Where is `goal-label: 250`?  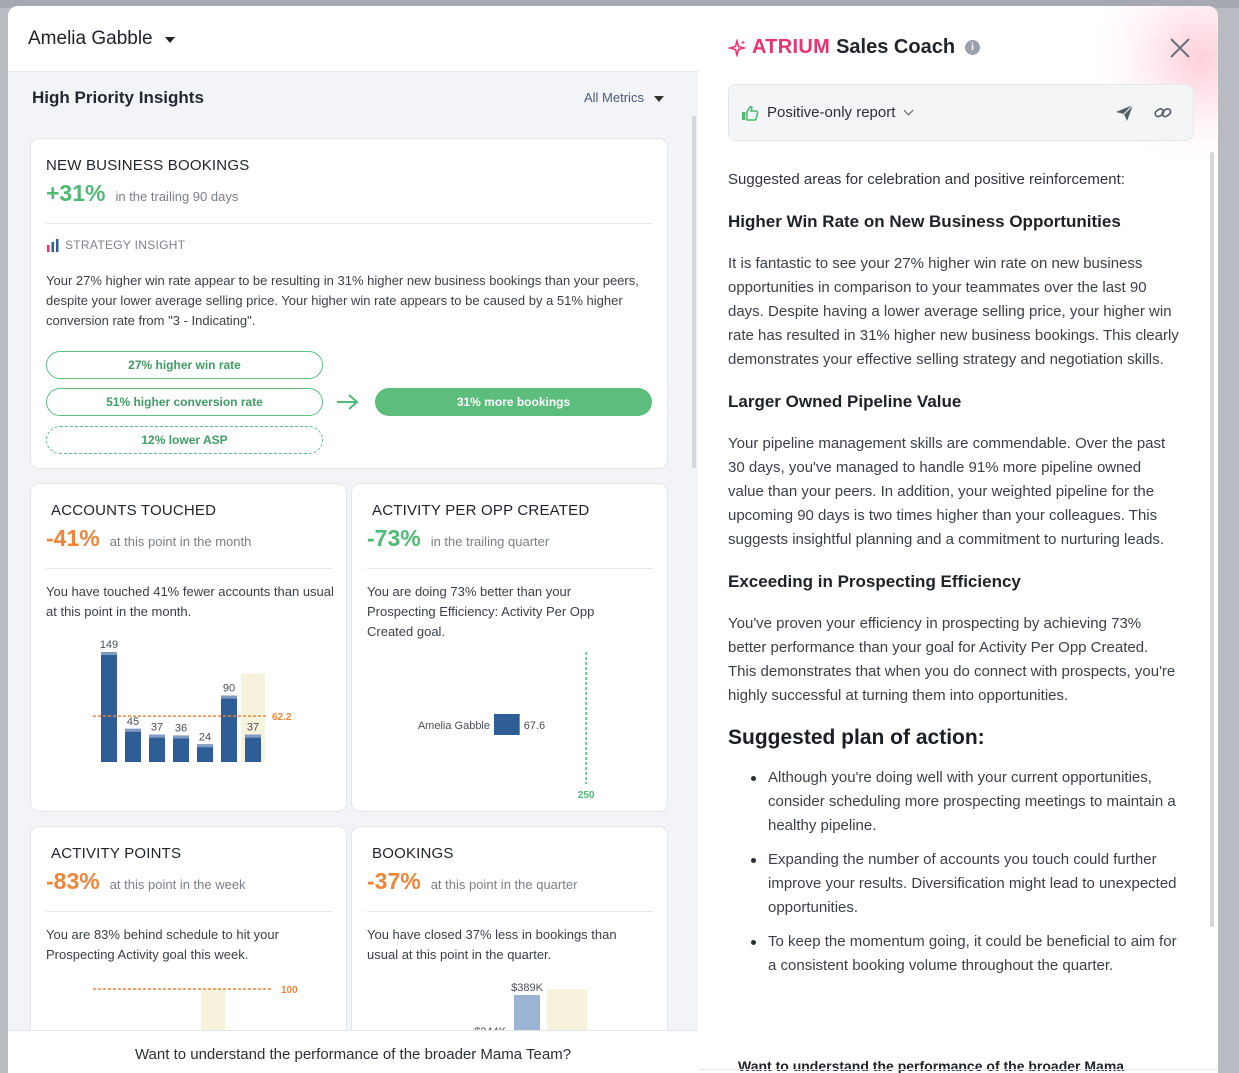
goal-label: 250 is located at coordinates (586, 795).